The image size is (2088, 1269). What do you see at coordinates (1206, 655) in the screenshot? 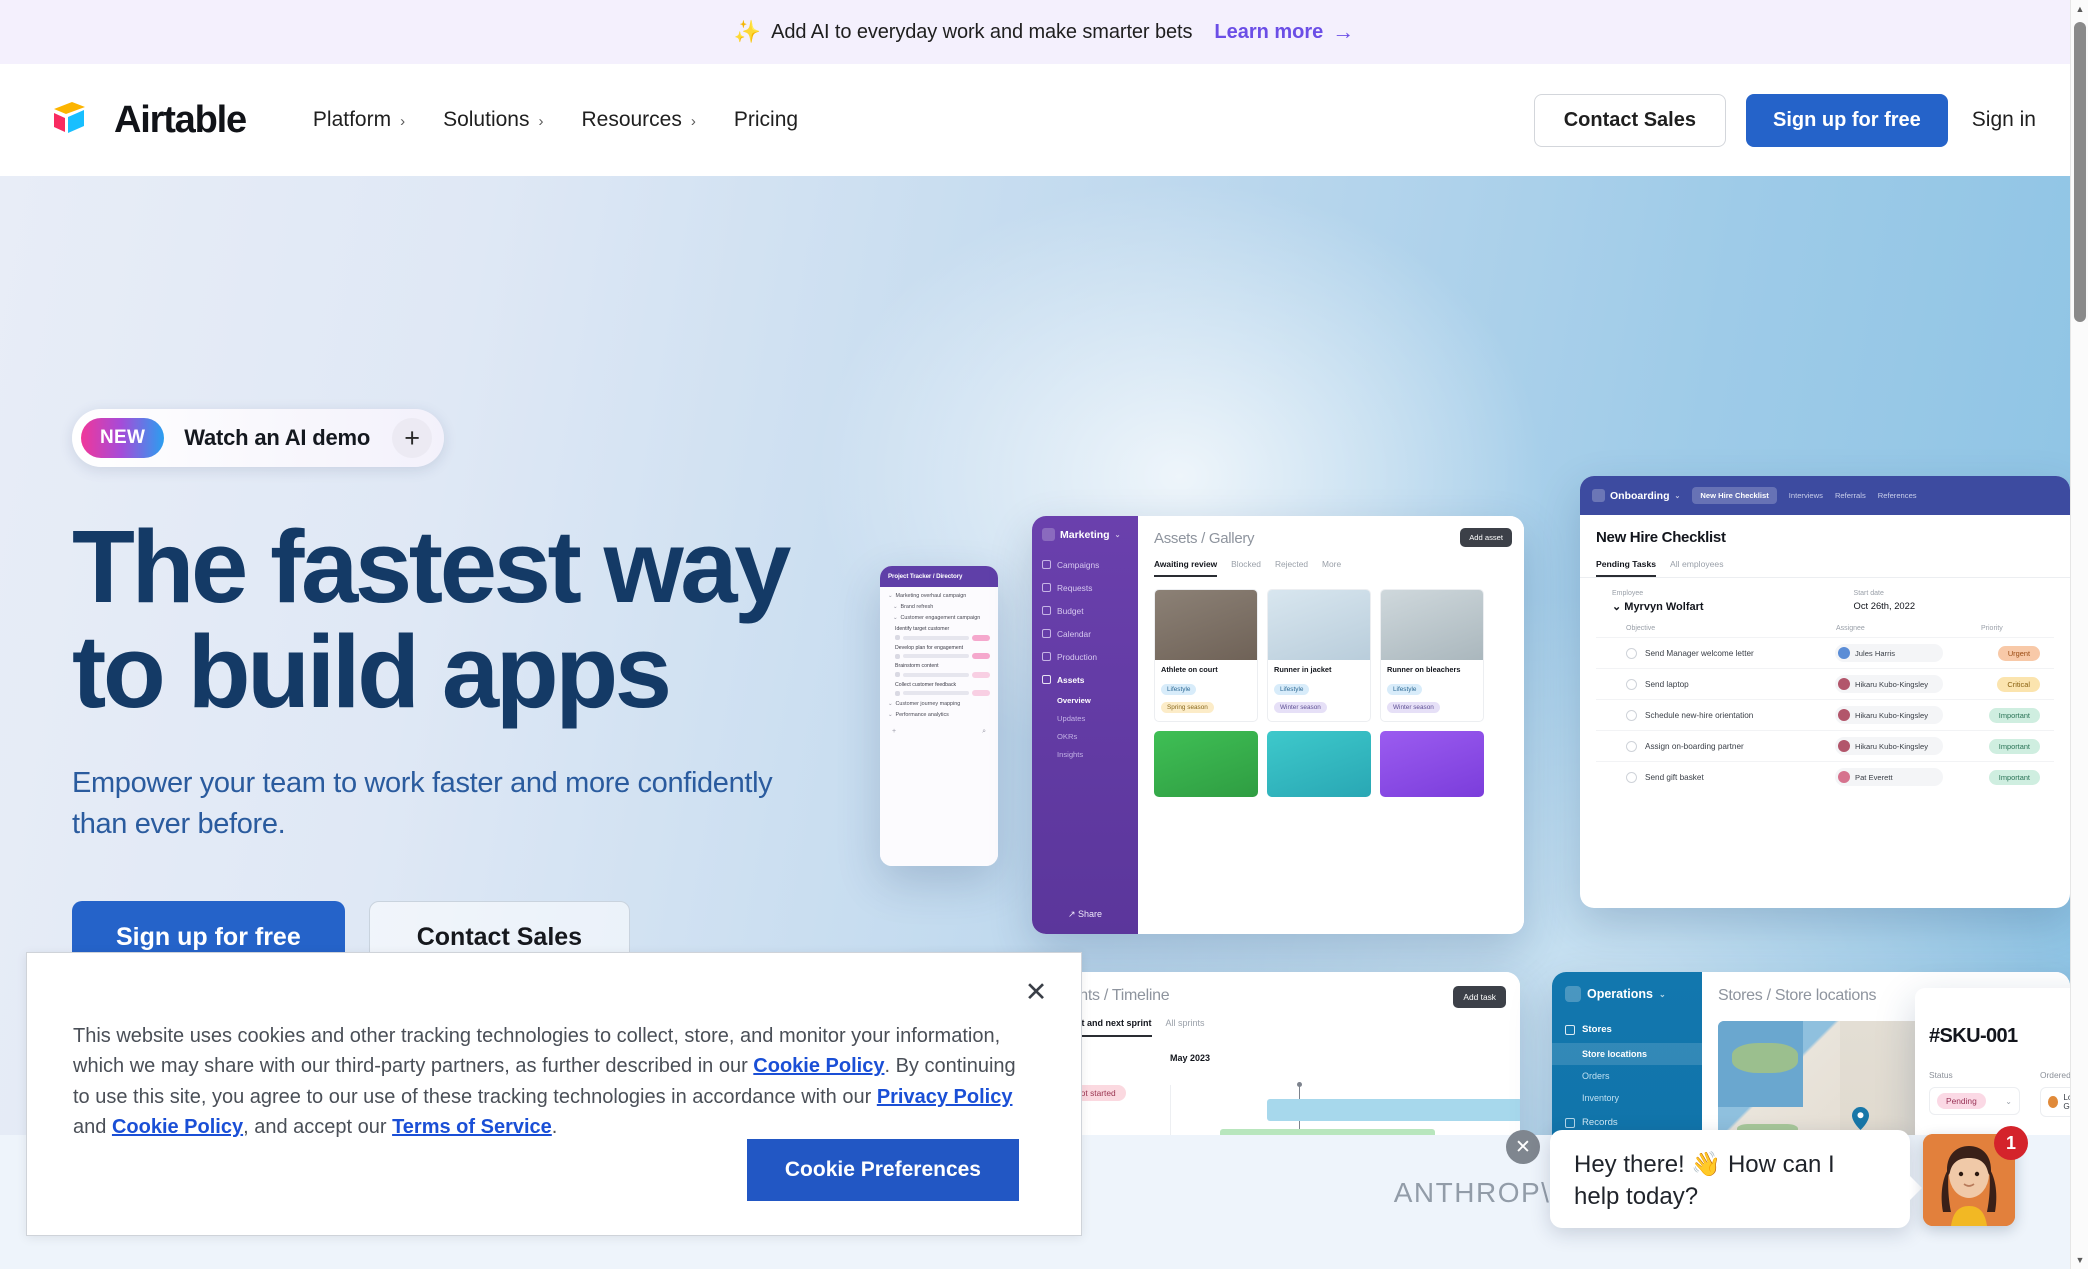
I see `gallery-item: Athlete on court Lifestyle Spring season` at bounding box center [1206, 655].